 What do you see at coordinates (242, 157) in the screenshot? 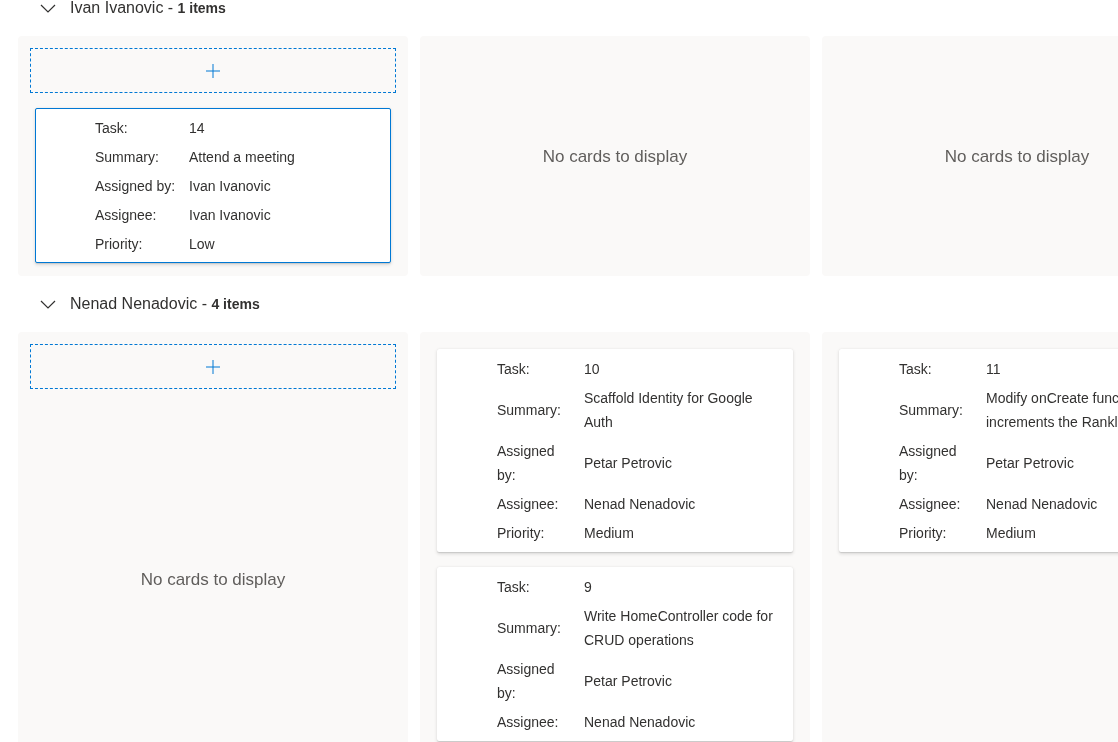
I see `field-value: Attend a meeting` at bounding box center [242, 157].